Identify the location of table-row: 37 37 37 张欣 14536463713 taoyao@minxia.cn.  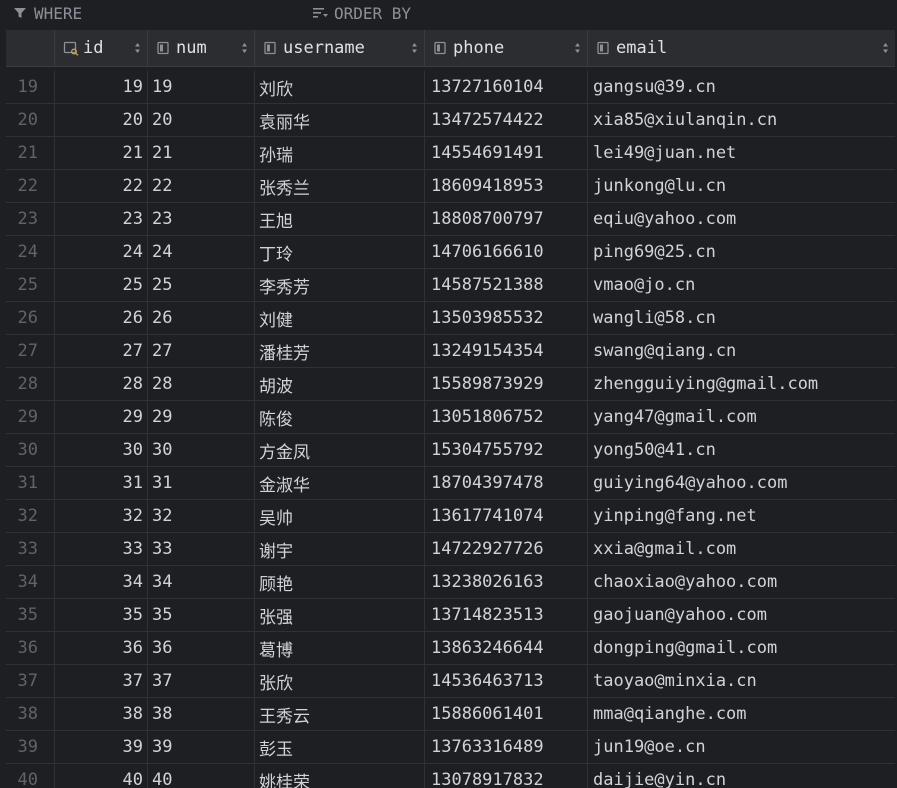
(450, 681).